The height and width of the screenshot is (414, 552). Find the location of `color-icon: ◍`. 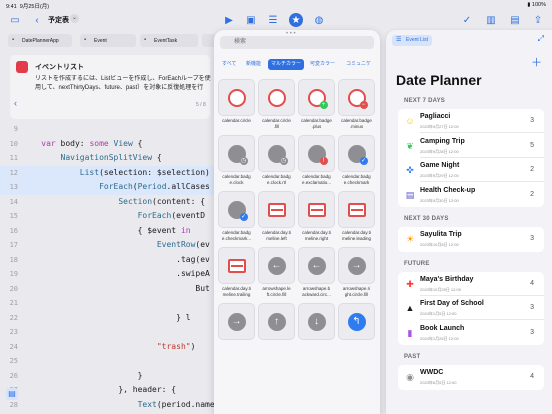

color-icon: ◍ is located at coordinates (319, 20).